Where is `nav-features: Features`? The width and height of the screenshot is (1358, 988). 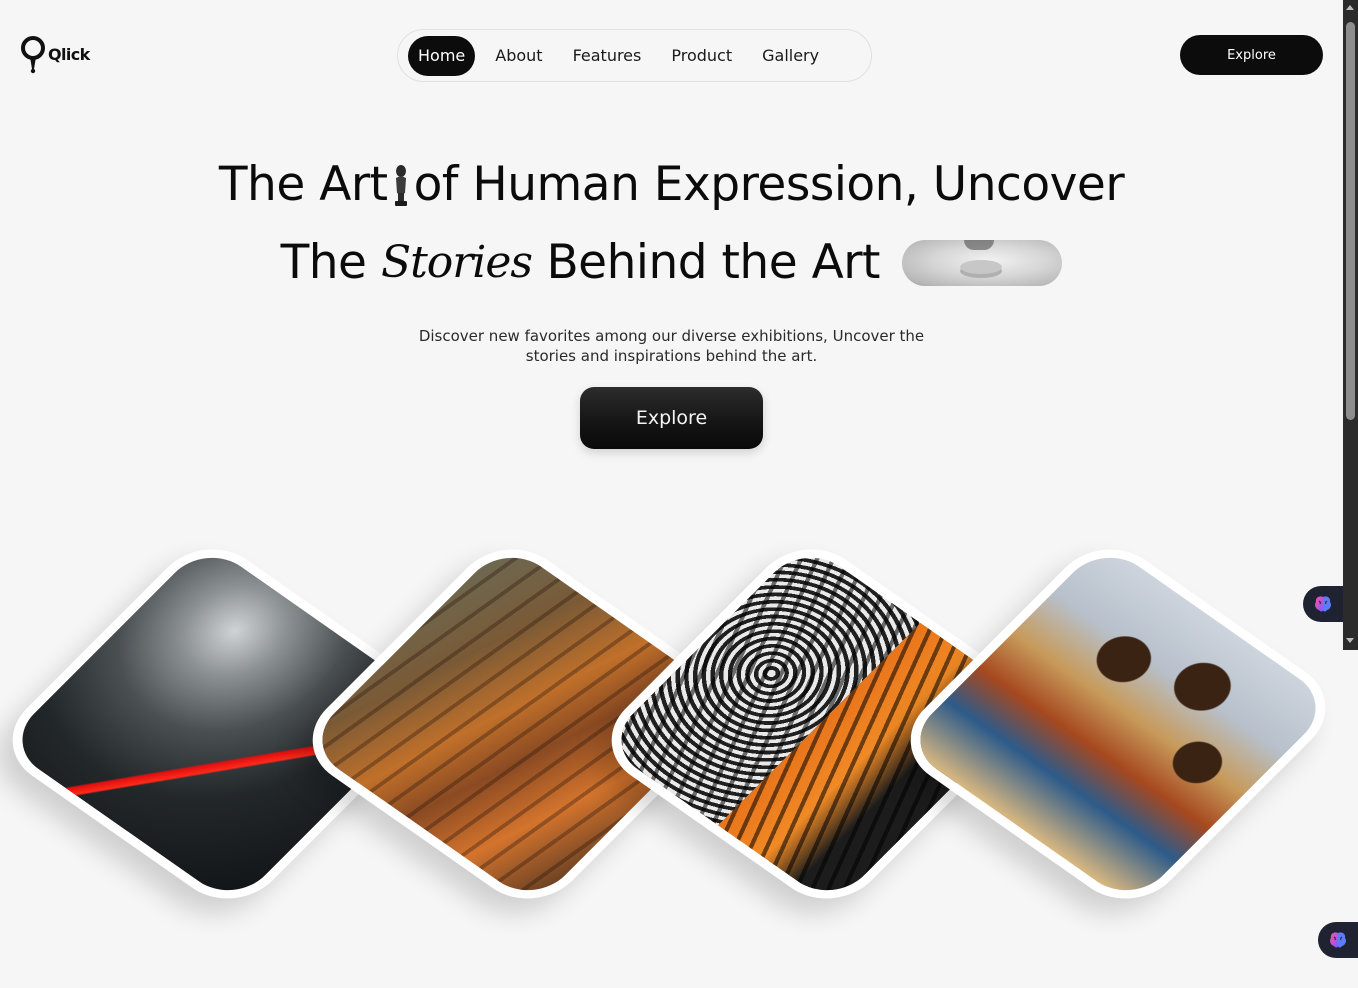 nav-features: Features is located at coordinates (607, 56).